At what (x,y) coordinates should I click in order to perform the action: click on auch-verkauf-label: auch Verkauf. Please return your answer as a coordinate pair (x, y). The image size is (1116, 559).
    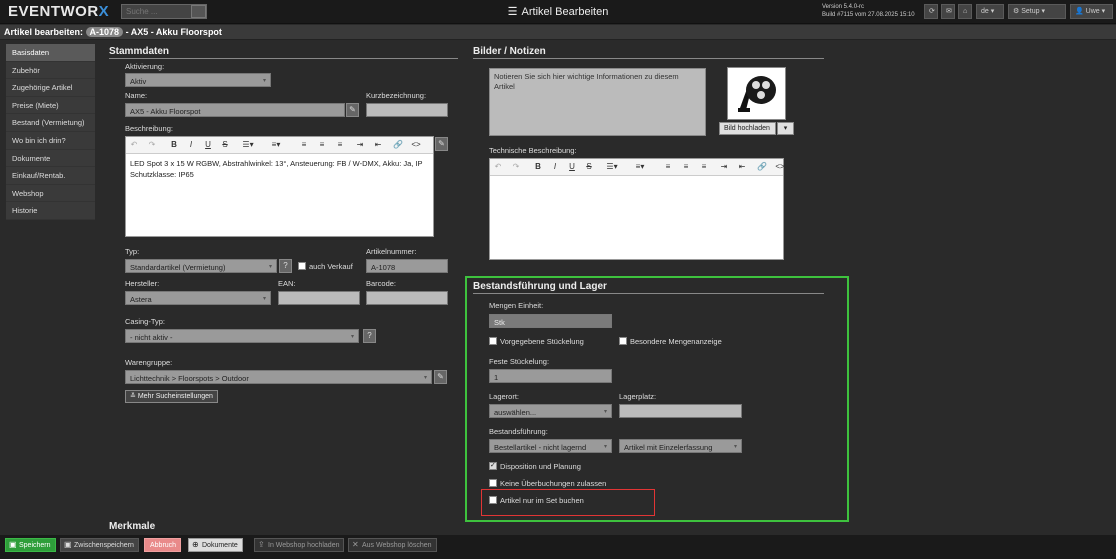
    Looking at the image, I should click on (331, 266).